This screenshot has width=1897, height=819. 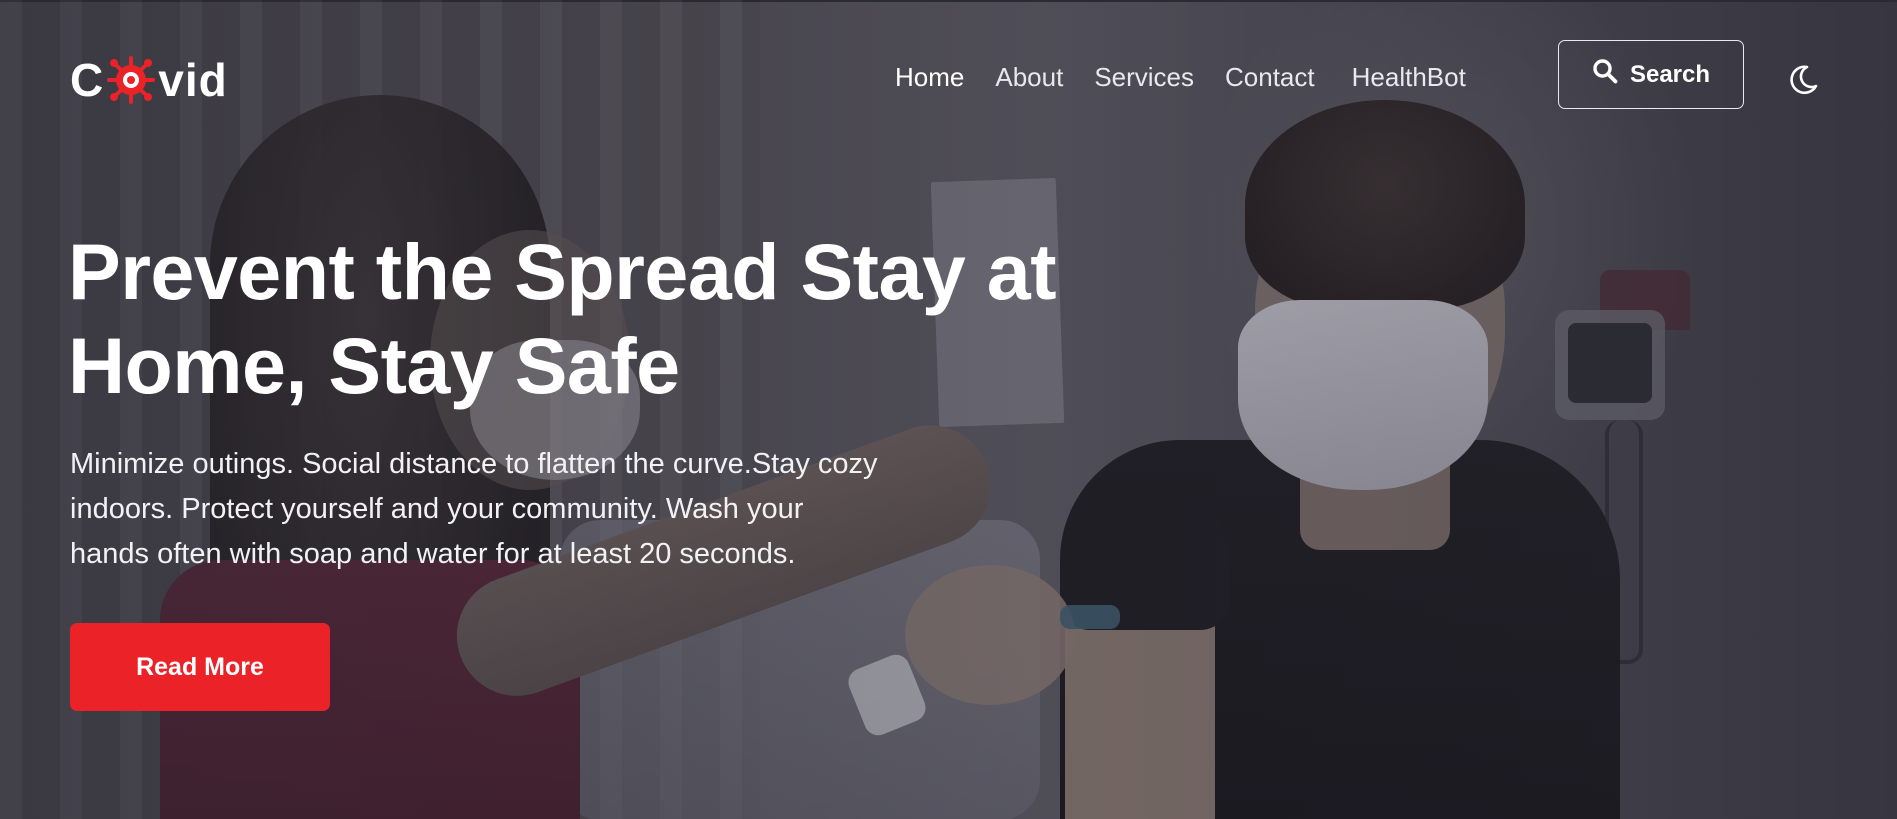 I want to click on virus-icon, so click(x=131, y=80).